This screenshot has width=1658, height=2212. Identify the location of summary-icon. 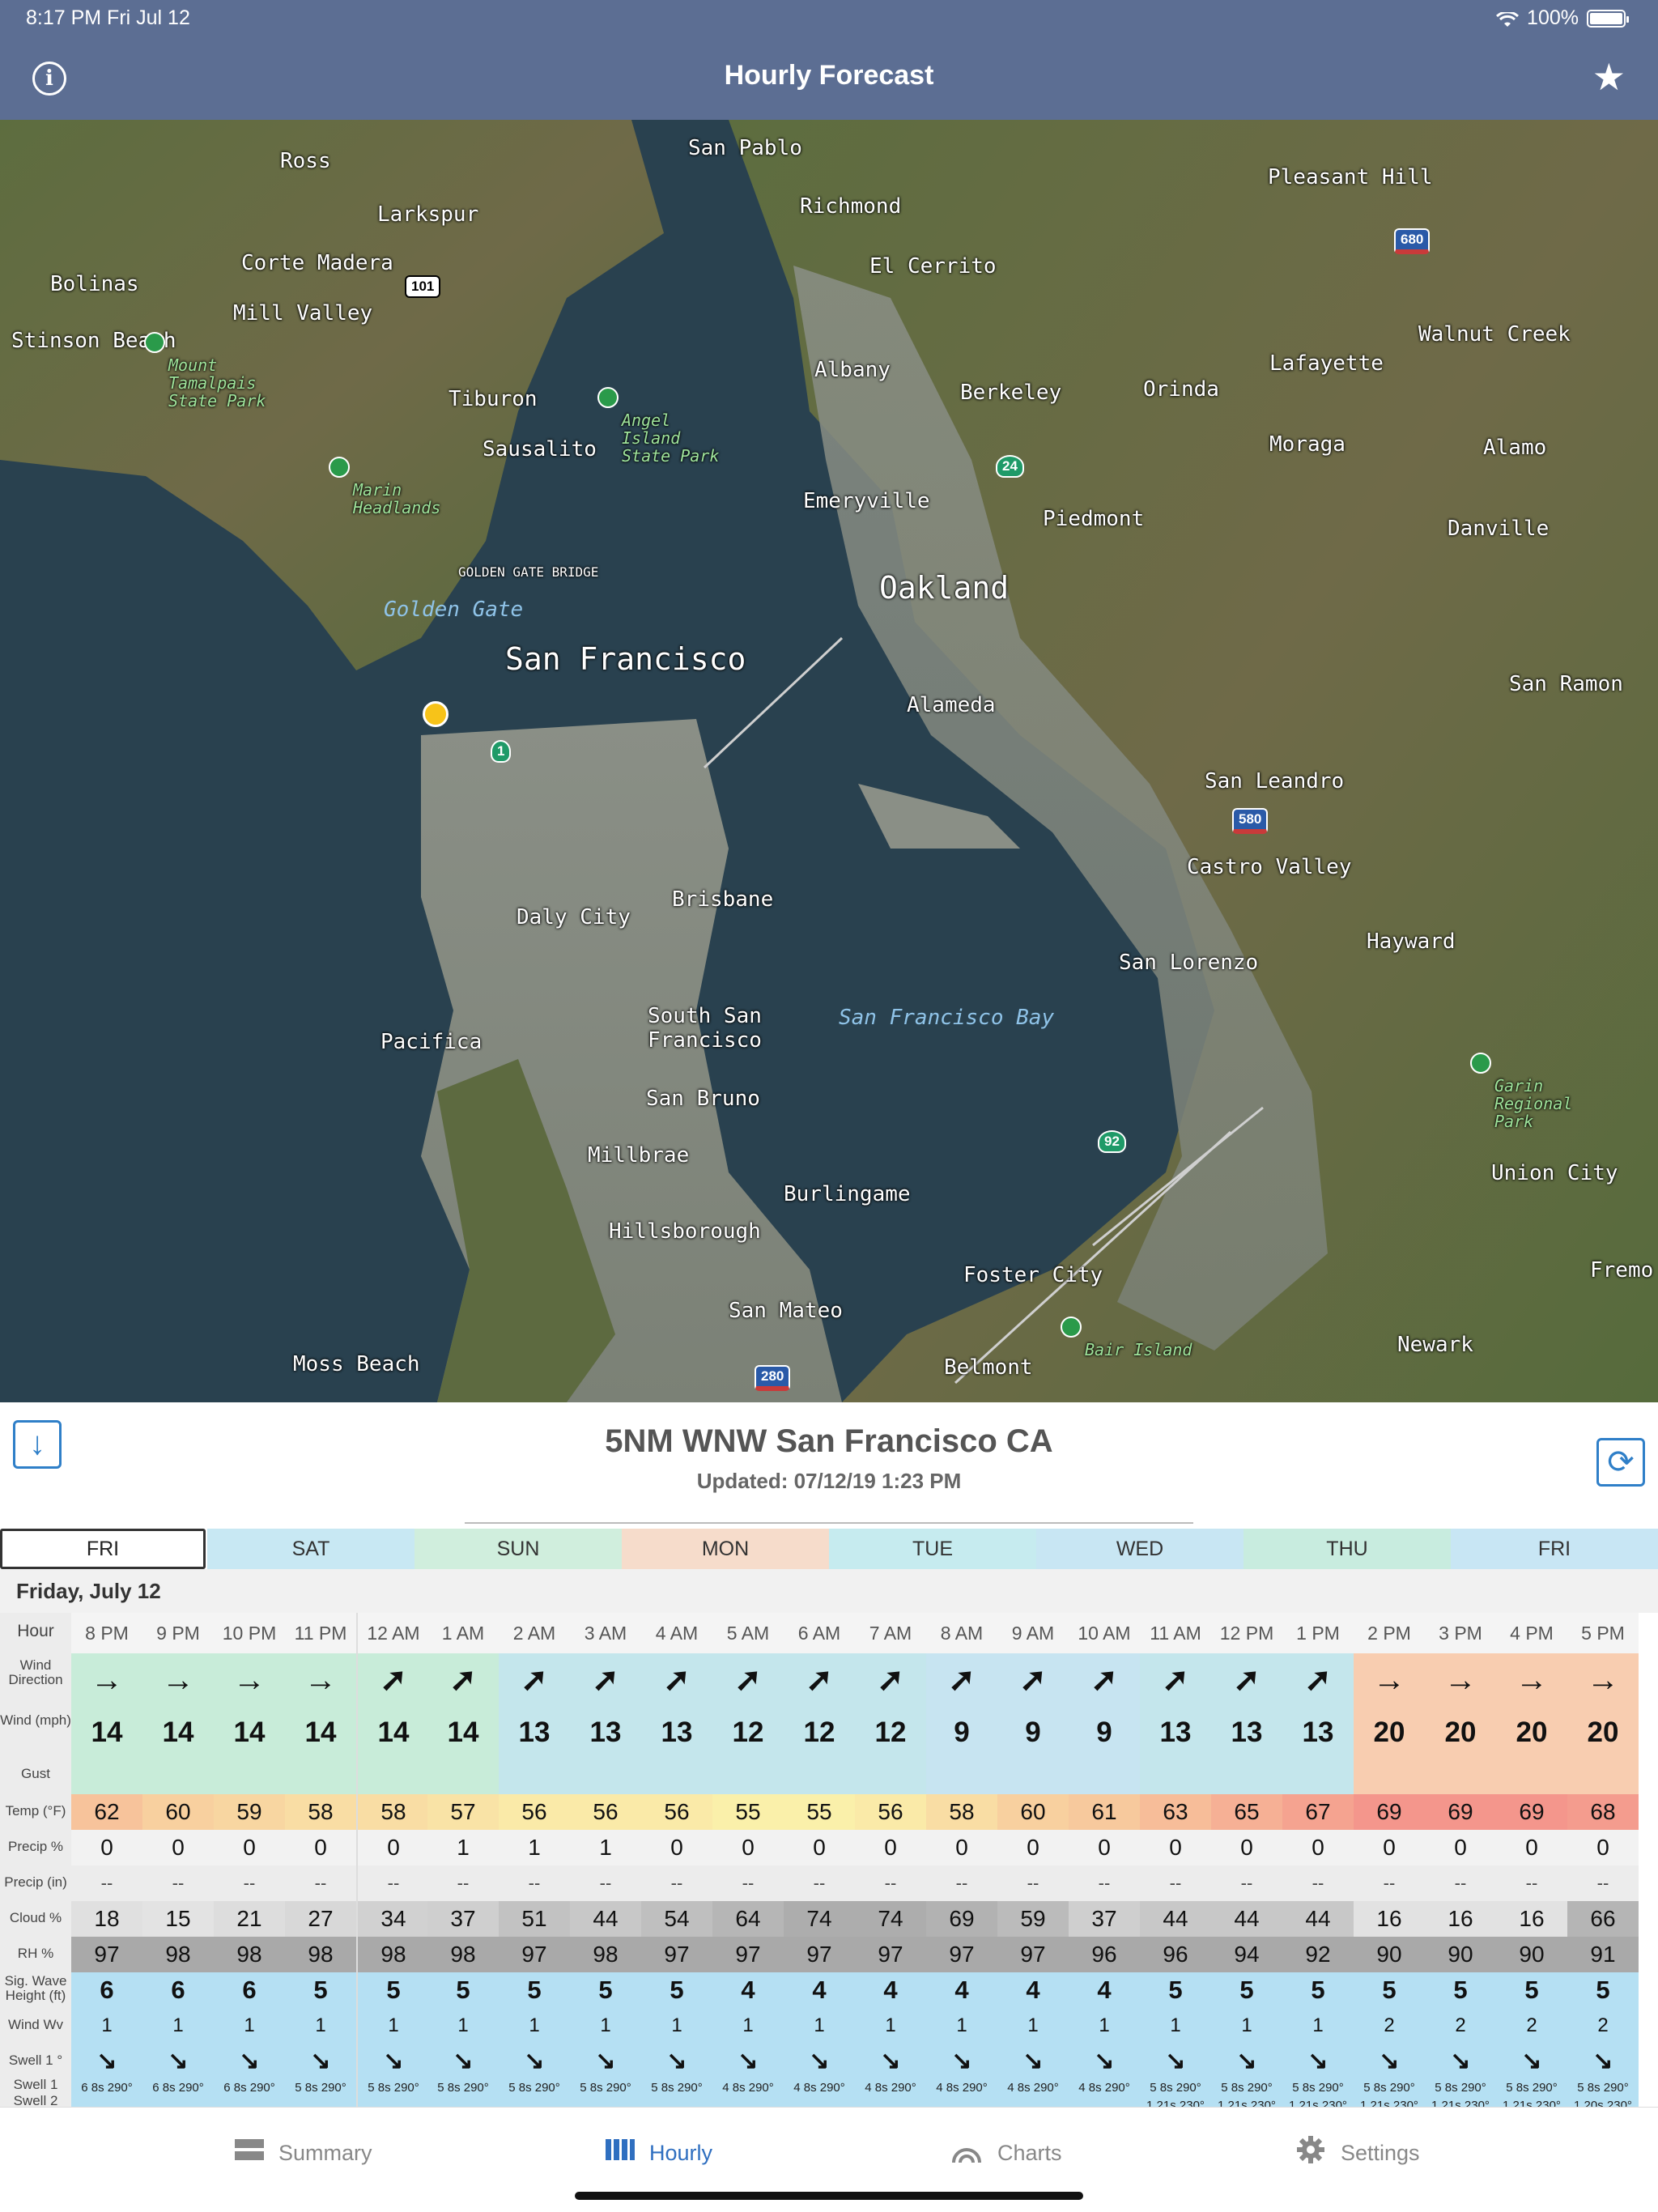
(249, 2153).